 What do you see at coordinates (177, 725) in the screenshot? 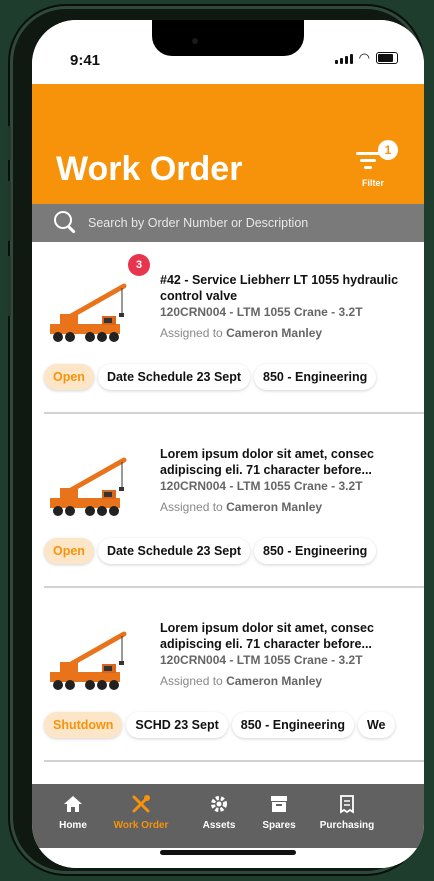
I see `info-chip: SCHD 23 Sept` at bounding box center [177, 725].